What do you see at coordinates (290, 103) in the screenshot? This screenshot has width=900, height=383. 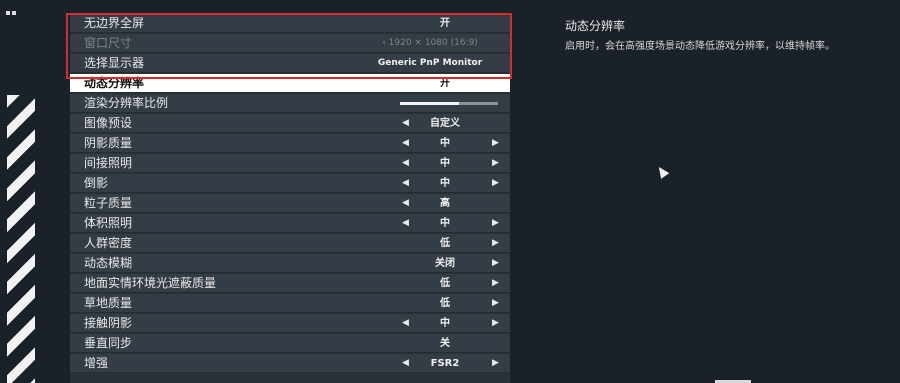 I see `setting-row-render-scale: 渲染分辨率比例` at bounding box center [290, 103].